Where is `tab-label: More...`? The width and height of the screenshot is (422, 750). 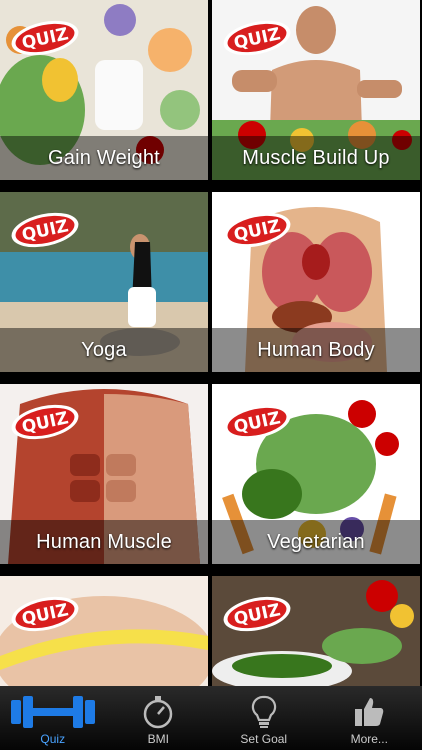
tab-label: More... is located at coordinates (369, 739).